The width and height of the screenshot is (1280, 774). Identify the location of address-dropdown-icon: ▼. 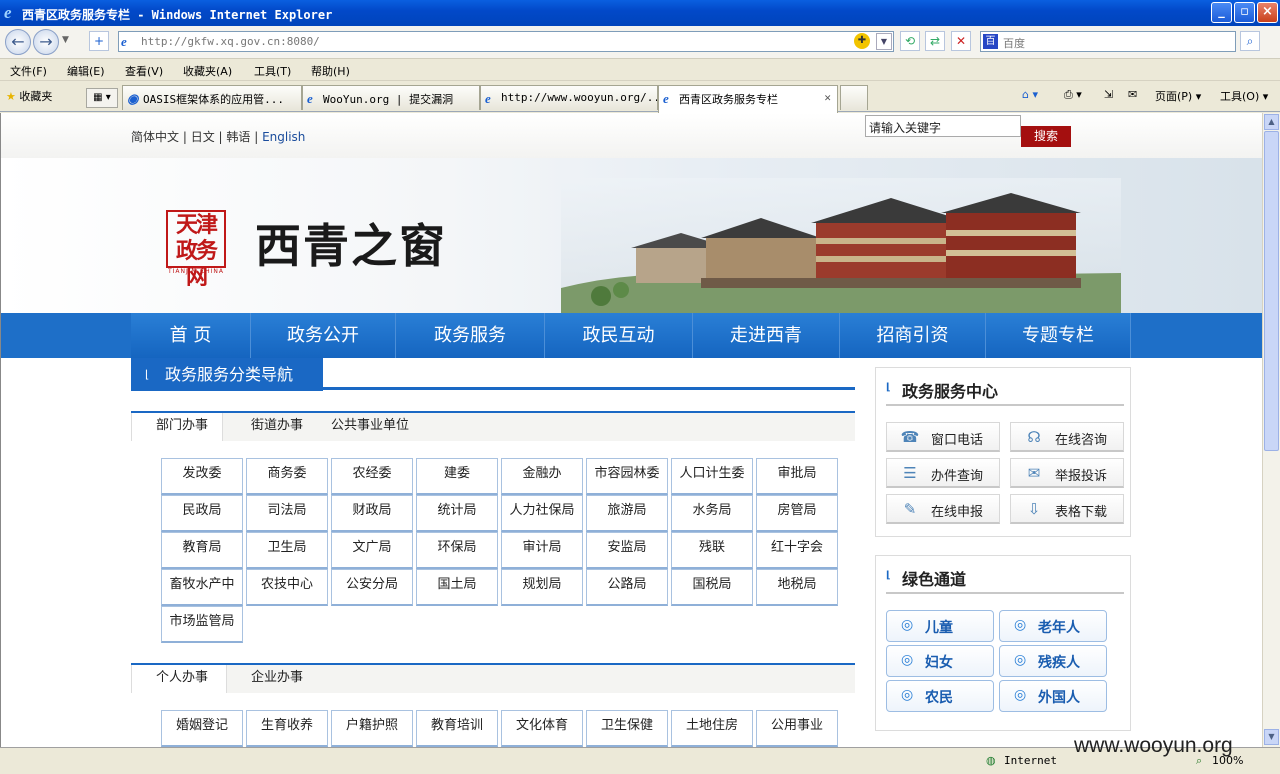
(884, 41).